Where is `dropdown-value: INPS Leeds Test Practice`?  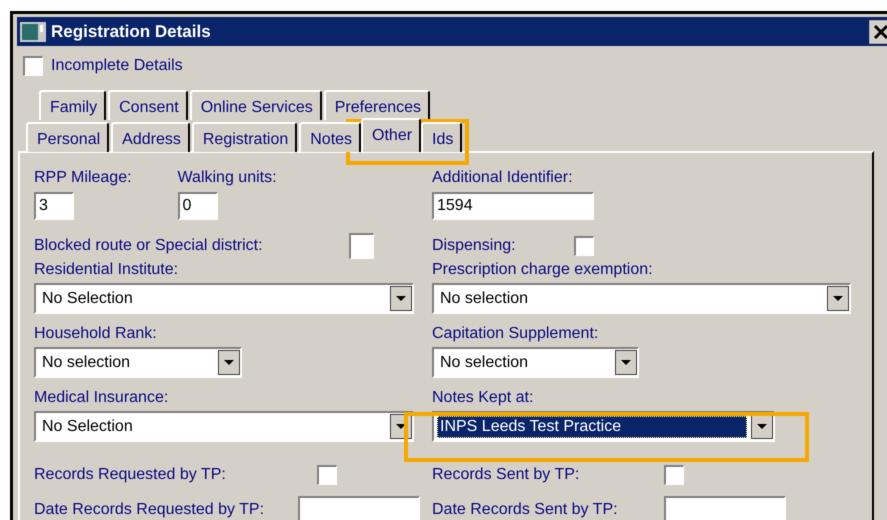
dropdown-value: INPS Leeds Test Practice is located at coordinates (592, 427).